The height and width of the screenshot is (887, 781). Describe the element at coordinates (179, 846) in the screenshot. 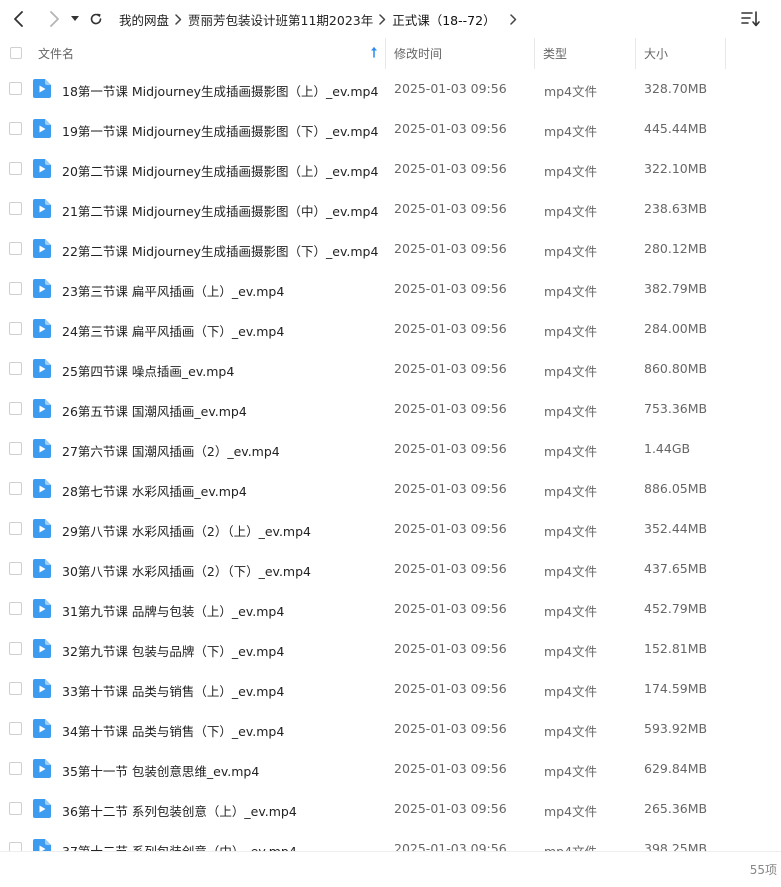

I see `file-name: 37第十二节 系列包装创意（中）_ev.mp4` at that location.